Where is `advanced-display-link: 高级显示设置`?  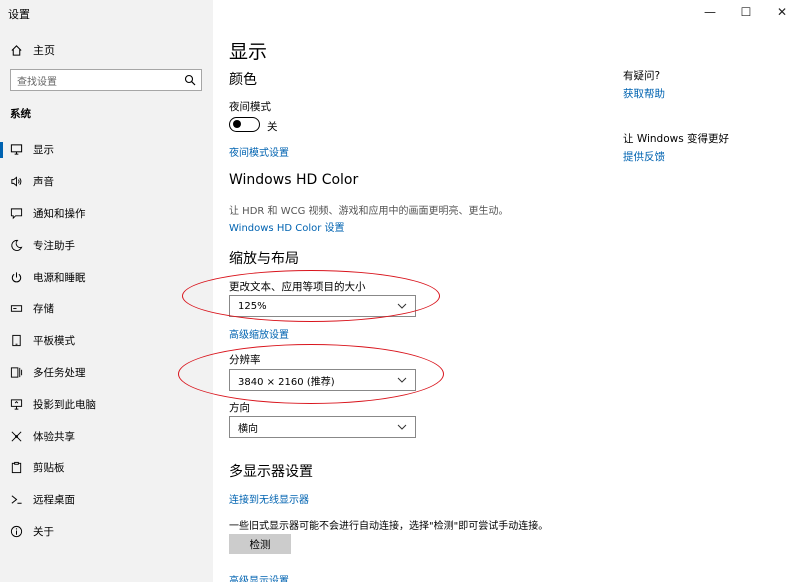 advanced-display-link: 高级显示设置 is located at coordinates (259, 577).